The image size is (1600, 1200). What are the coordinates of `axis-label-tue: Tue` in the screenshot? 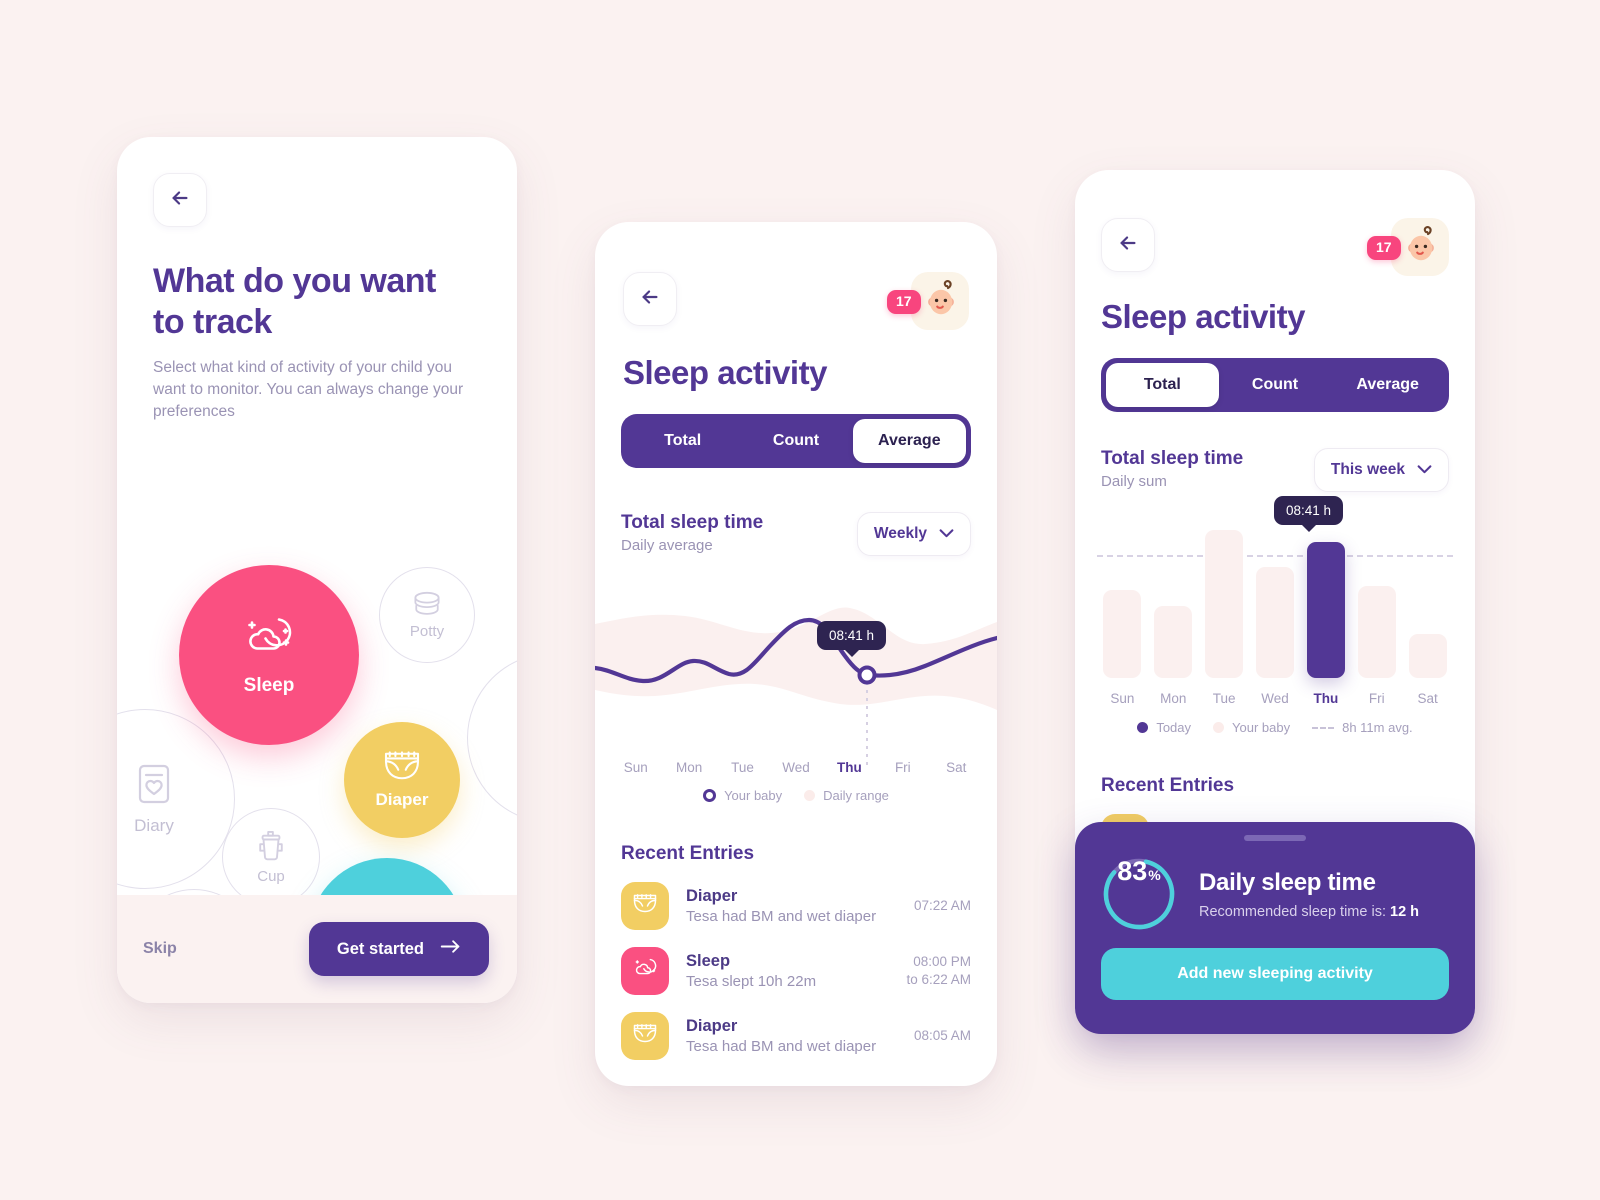 It's located at (1224, 698).